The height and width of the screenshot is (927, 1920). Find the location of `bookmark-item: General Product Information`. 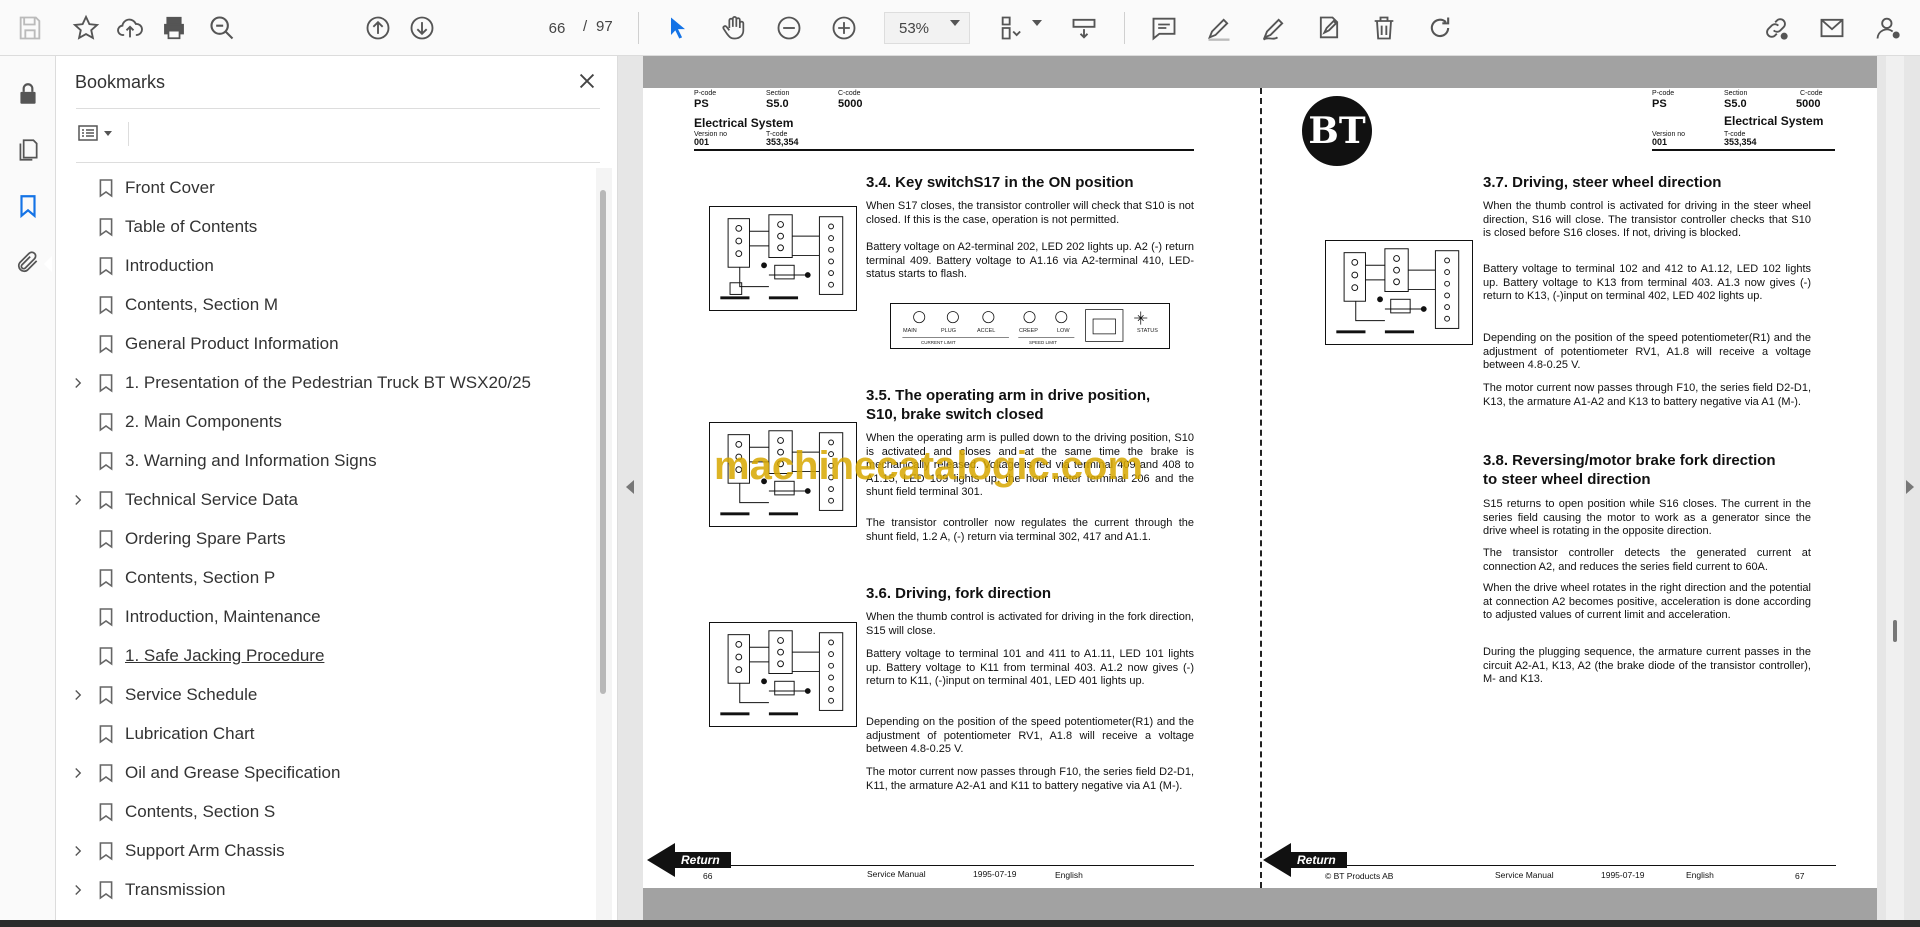

bookmark-item: General Product Information is located at coordinates (326, 344).